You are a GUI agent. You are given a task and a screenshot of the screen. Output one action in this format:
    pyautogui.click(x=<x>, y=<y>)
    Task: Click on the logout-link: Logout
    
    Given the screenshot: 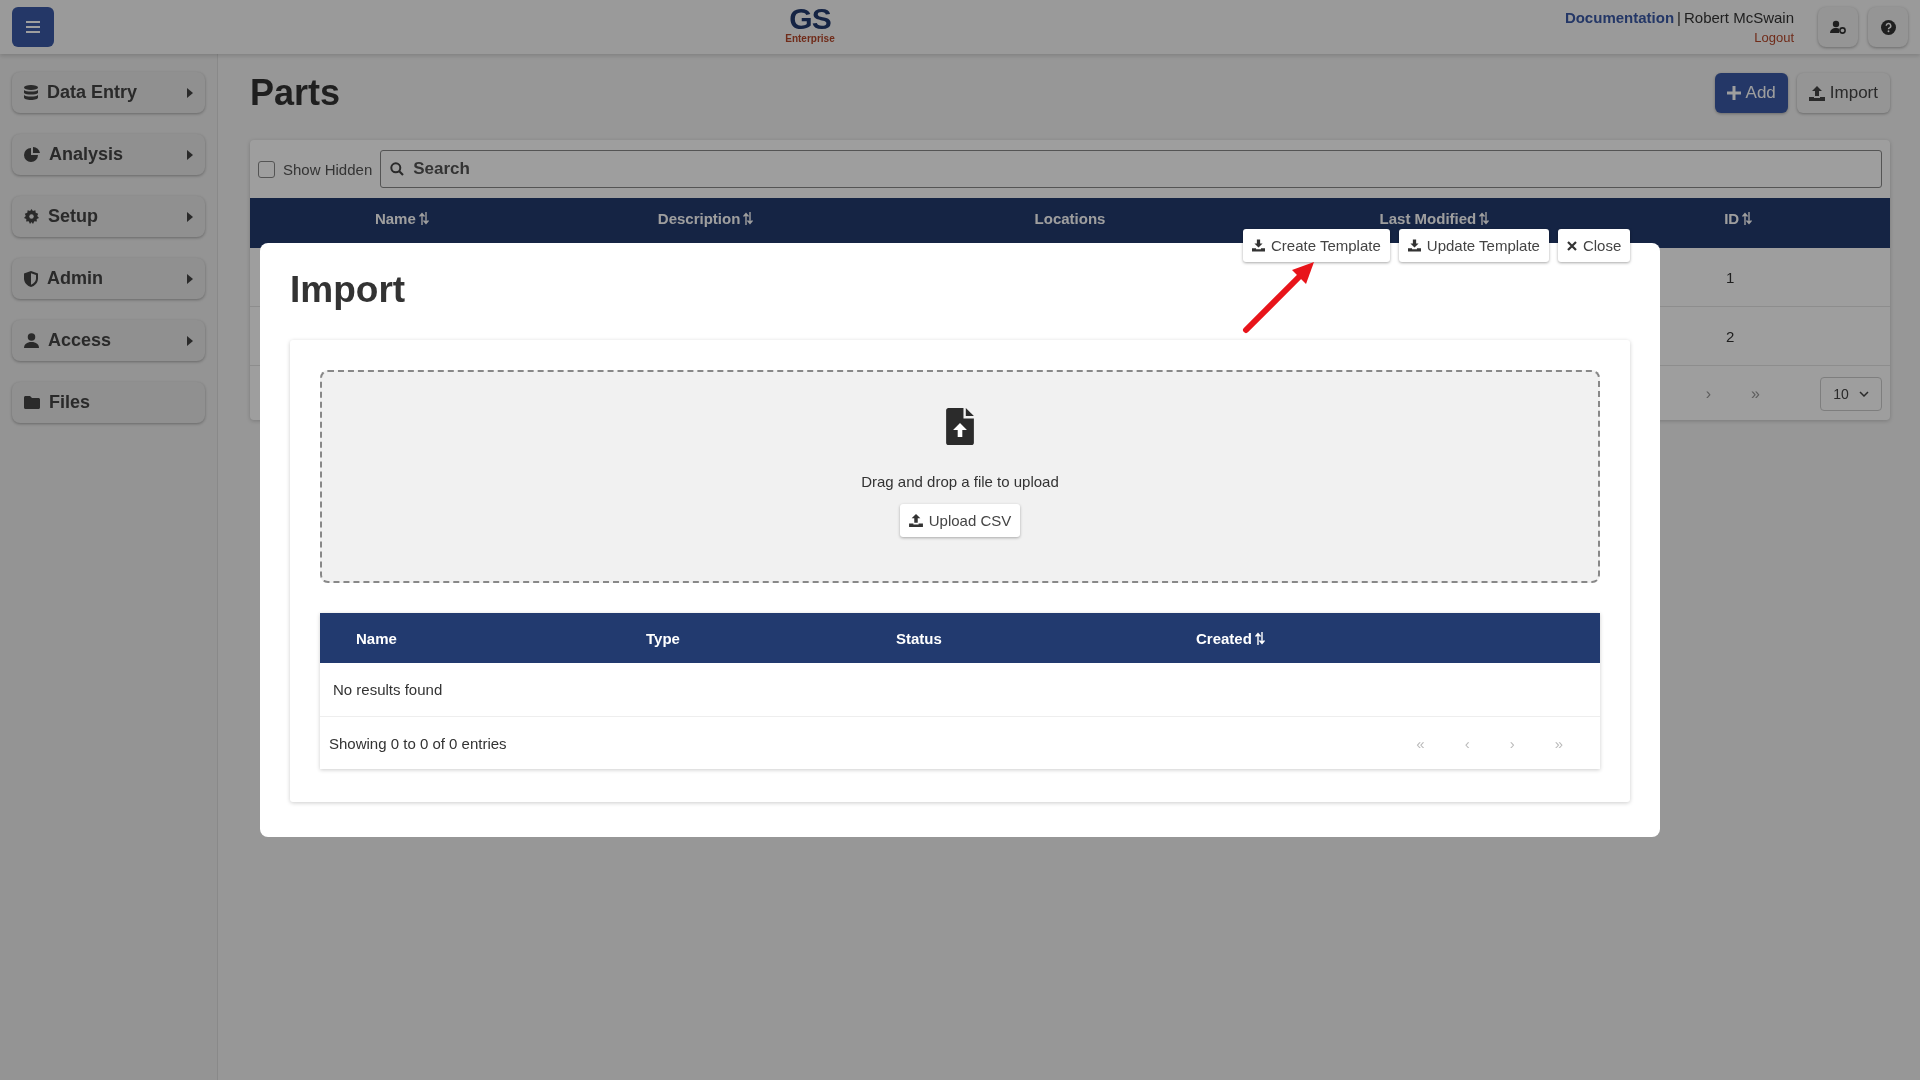 What is the action you would take?
    pyautogui.click(x=1774, y=37)
    